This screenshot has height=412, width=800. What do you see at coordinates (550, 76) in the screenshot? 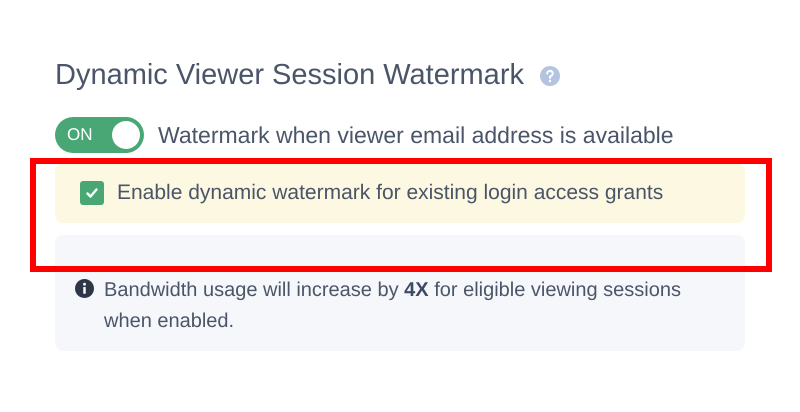
I see `help-icon` at bounding box center [550, 76].